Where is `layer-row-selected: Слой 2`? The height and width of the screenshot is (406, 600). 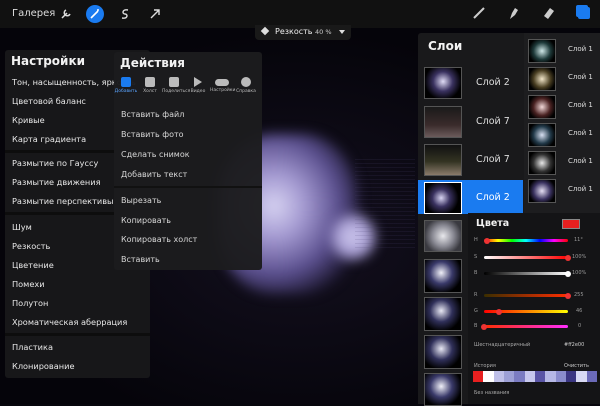
layer-row-selected: Слой 2 is located at coordinates (470, 197).